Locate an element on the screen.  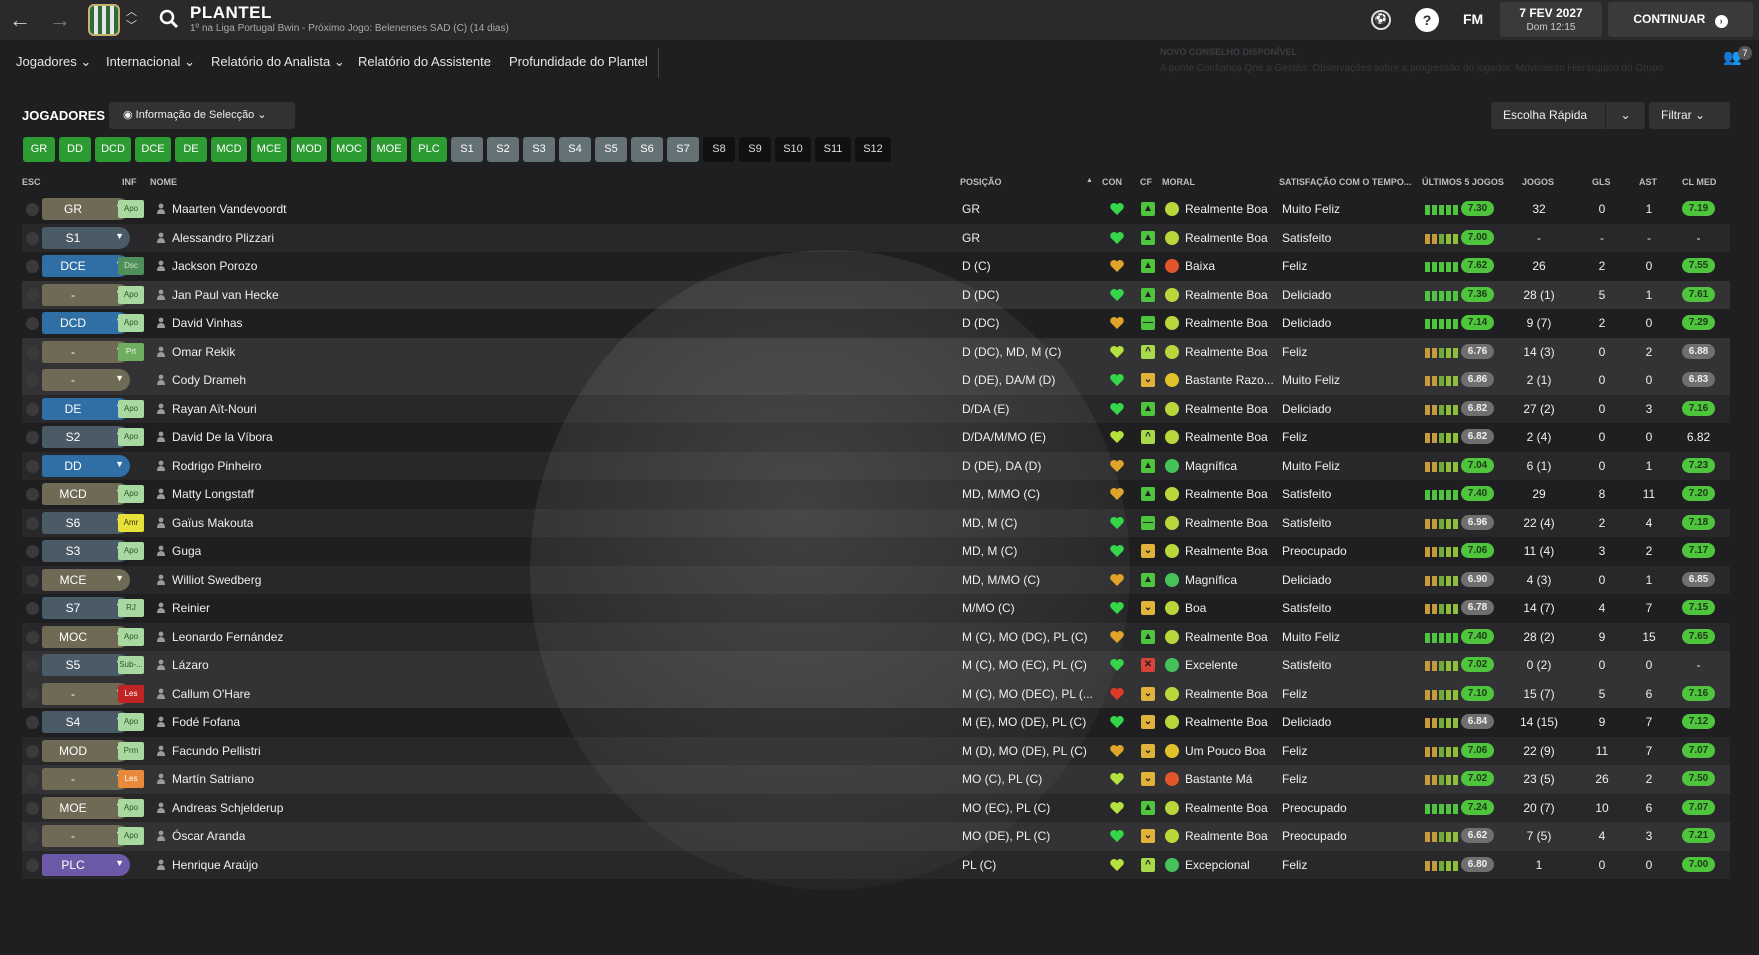
selection-dropdown: S6▼ is located at coordinates (86, 522).